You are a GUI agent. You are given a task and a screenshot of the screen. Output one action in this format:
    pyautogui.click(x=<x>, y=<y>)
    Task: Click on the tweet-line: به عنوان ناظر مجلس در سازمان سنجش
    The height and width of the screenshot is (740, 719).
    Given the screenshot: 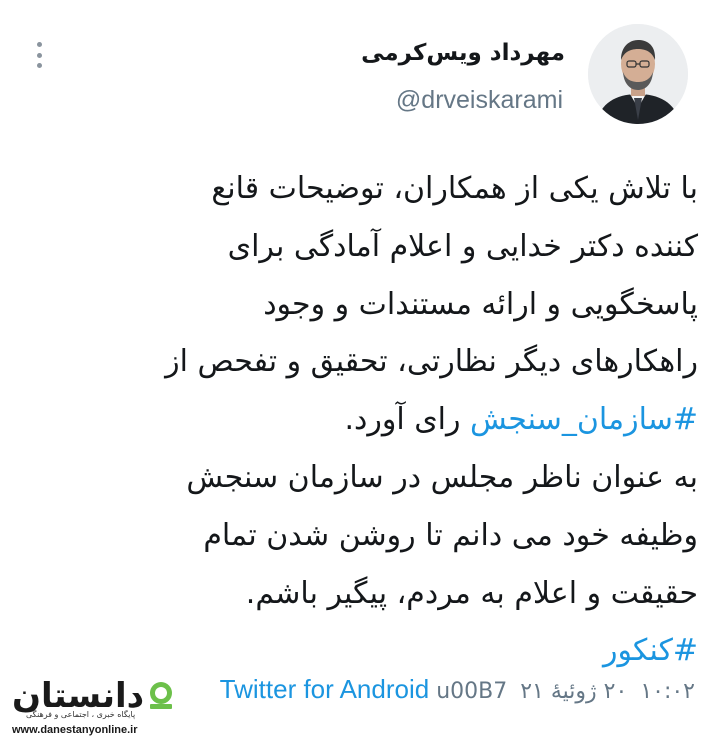 What is the action you would take?
    pyautogui.click(x=383, y=478)
    